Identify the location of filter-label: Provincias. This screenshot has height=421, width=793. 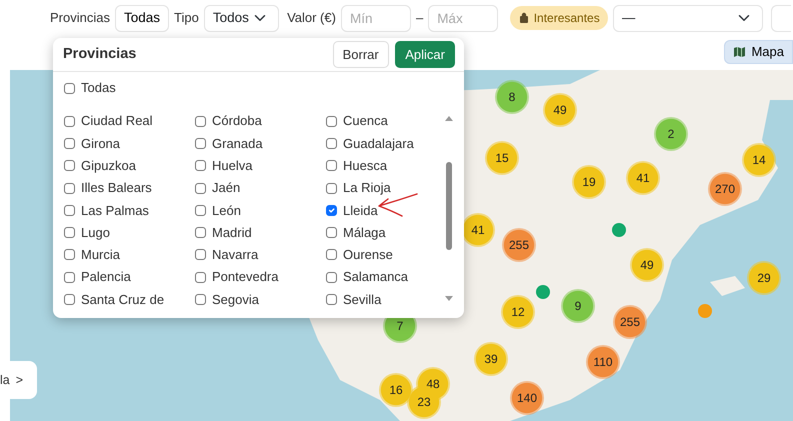
(80, 18).